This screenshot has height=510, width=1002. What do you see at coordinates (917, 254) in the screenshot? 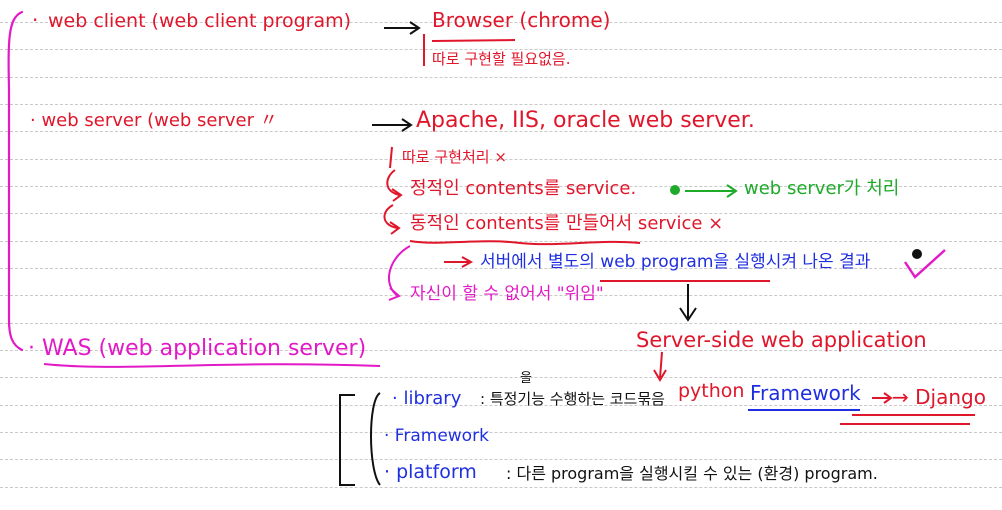
I see `black-dot` at bounding box center [917, 254].